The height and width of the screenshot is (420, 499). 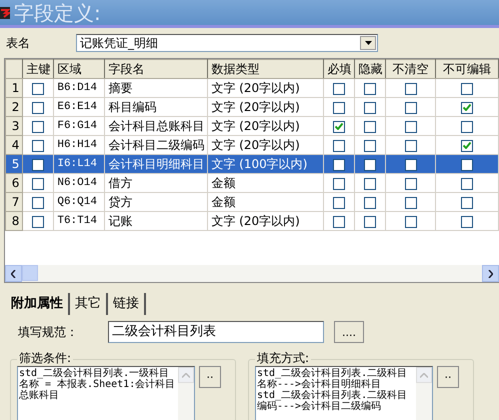 I want to click on table-name-dropdown: 记账凭证_明细, so click(x=227, y=43).